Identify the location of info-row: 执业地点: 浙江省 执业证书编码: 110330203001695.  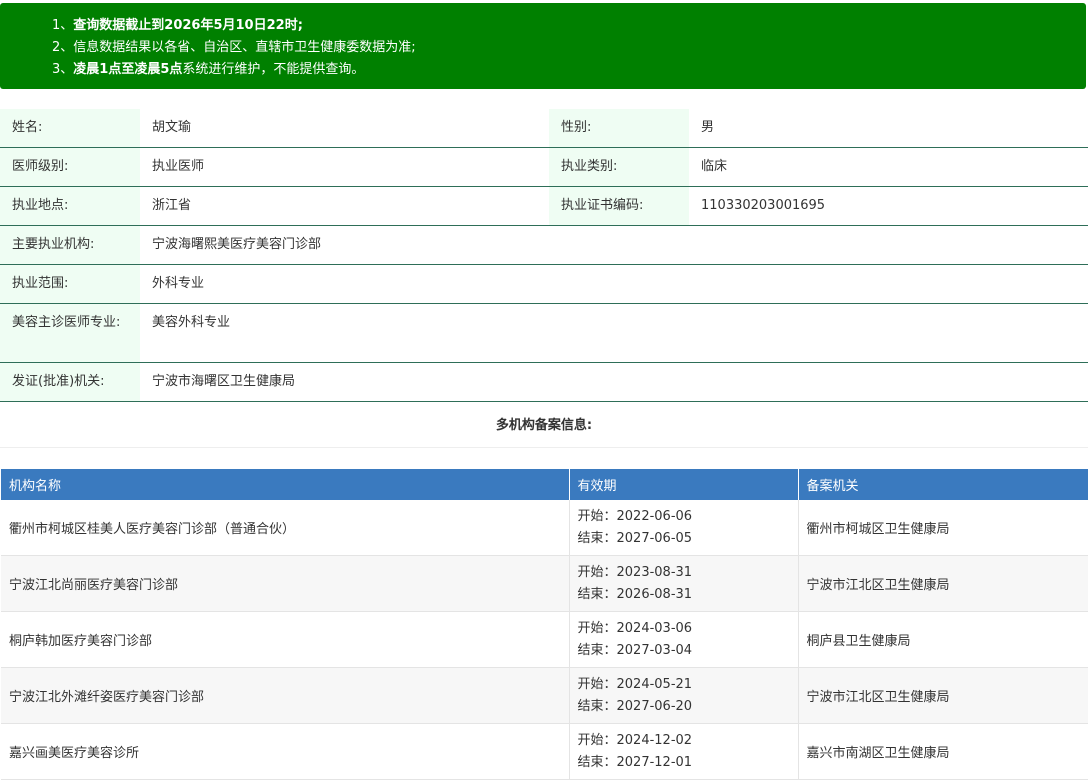
(544, 206).